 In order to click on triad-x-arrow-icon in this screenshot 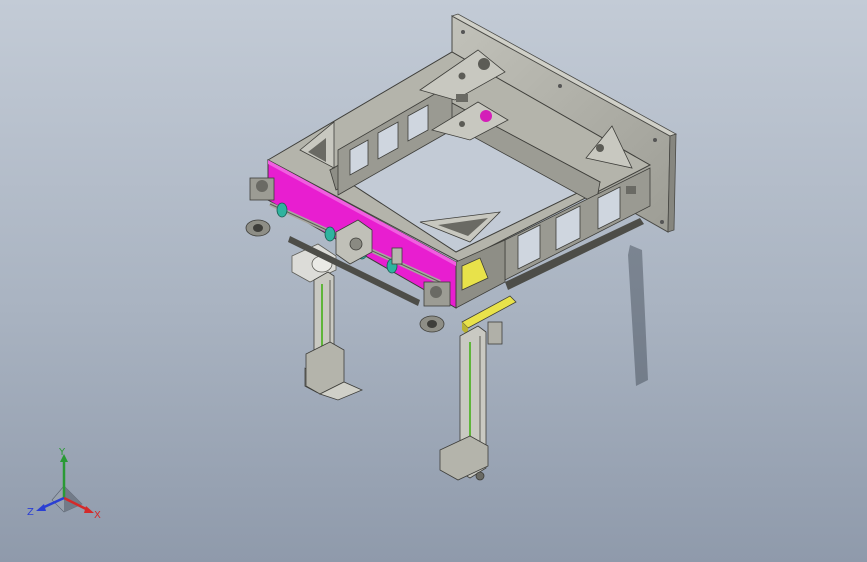, I will do `click(89, 509)`.